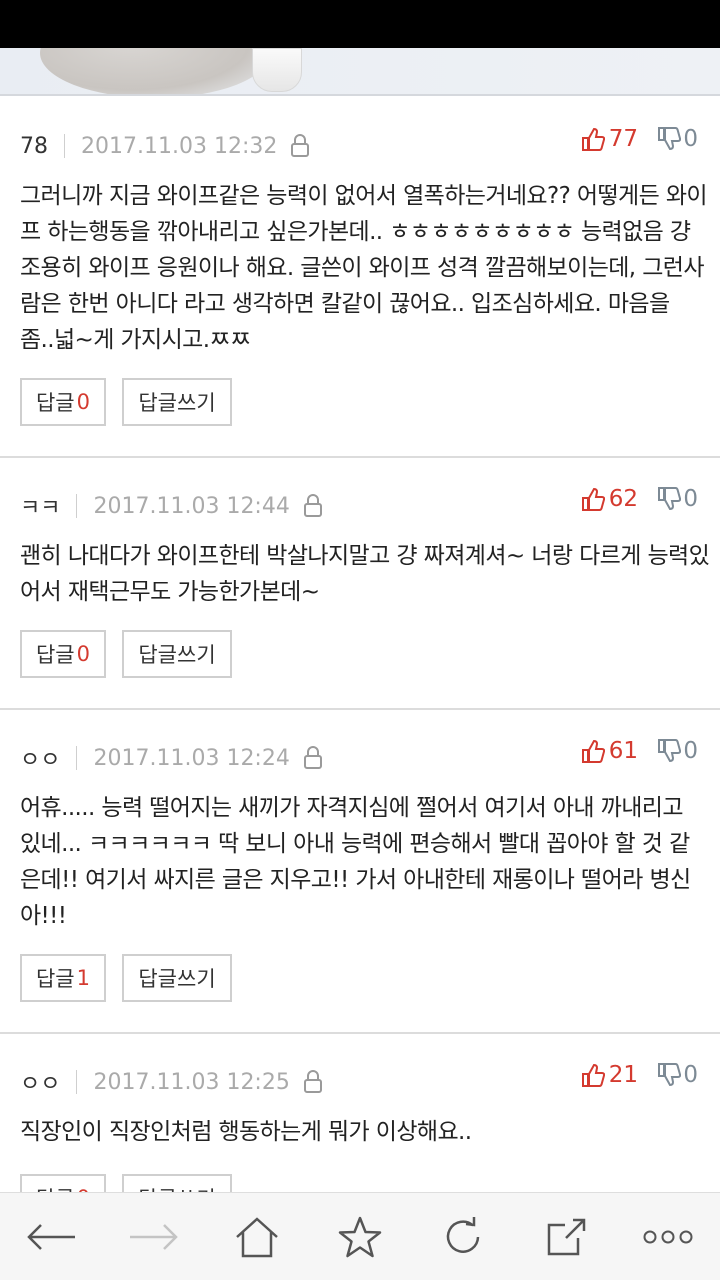 The image size is (720, 1280). What do you see at coordinates (191, 758) in the screenshot?
I see `comment-date: 2017.11.03 12:24` at bounding box center [191, 758].